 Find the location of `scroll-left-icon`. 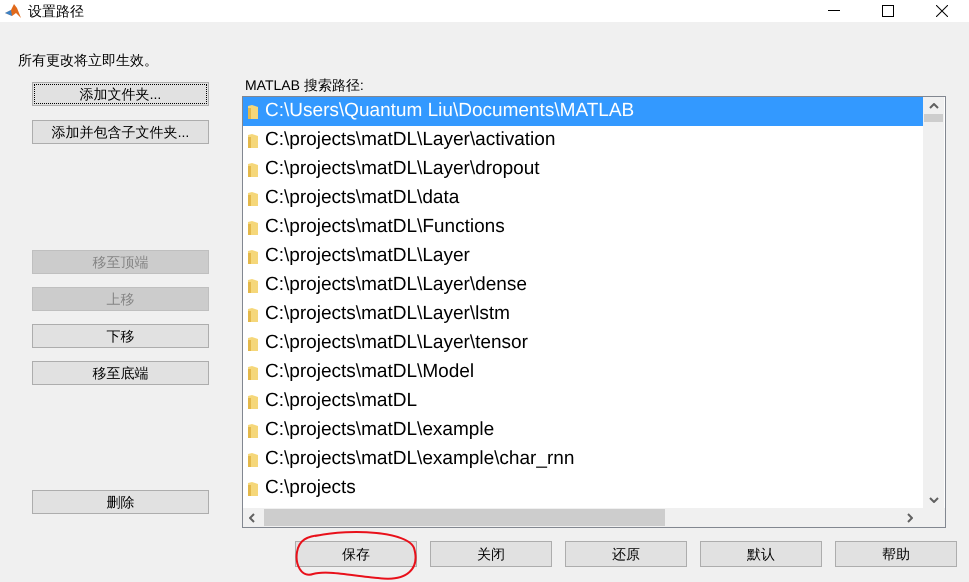

scroll-left-icon is located at coordinates (252, 517).